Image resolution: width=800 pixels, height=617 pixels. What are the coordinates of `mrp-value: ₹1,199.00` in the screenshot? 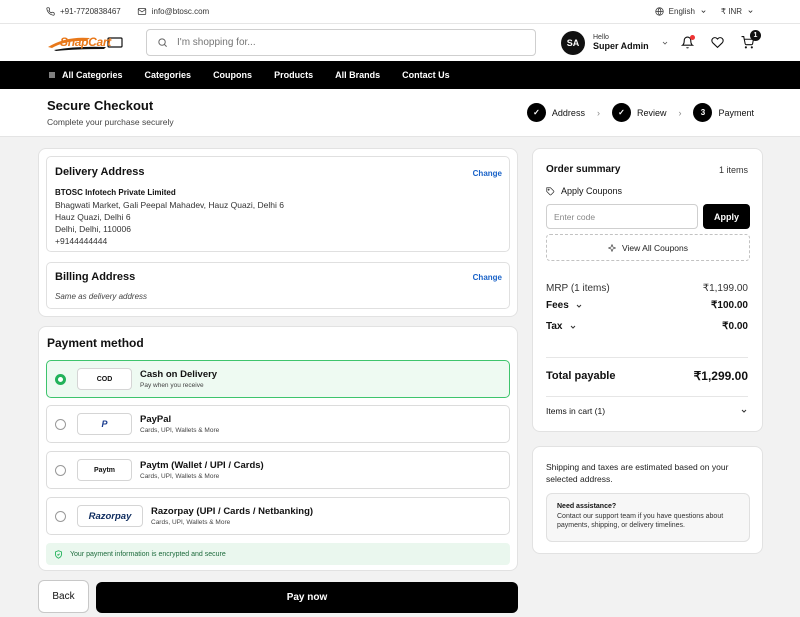 It's located at (725, 288).